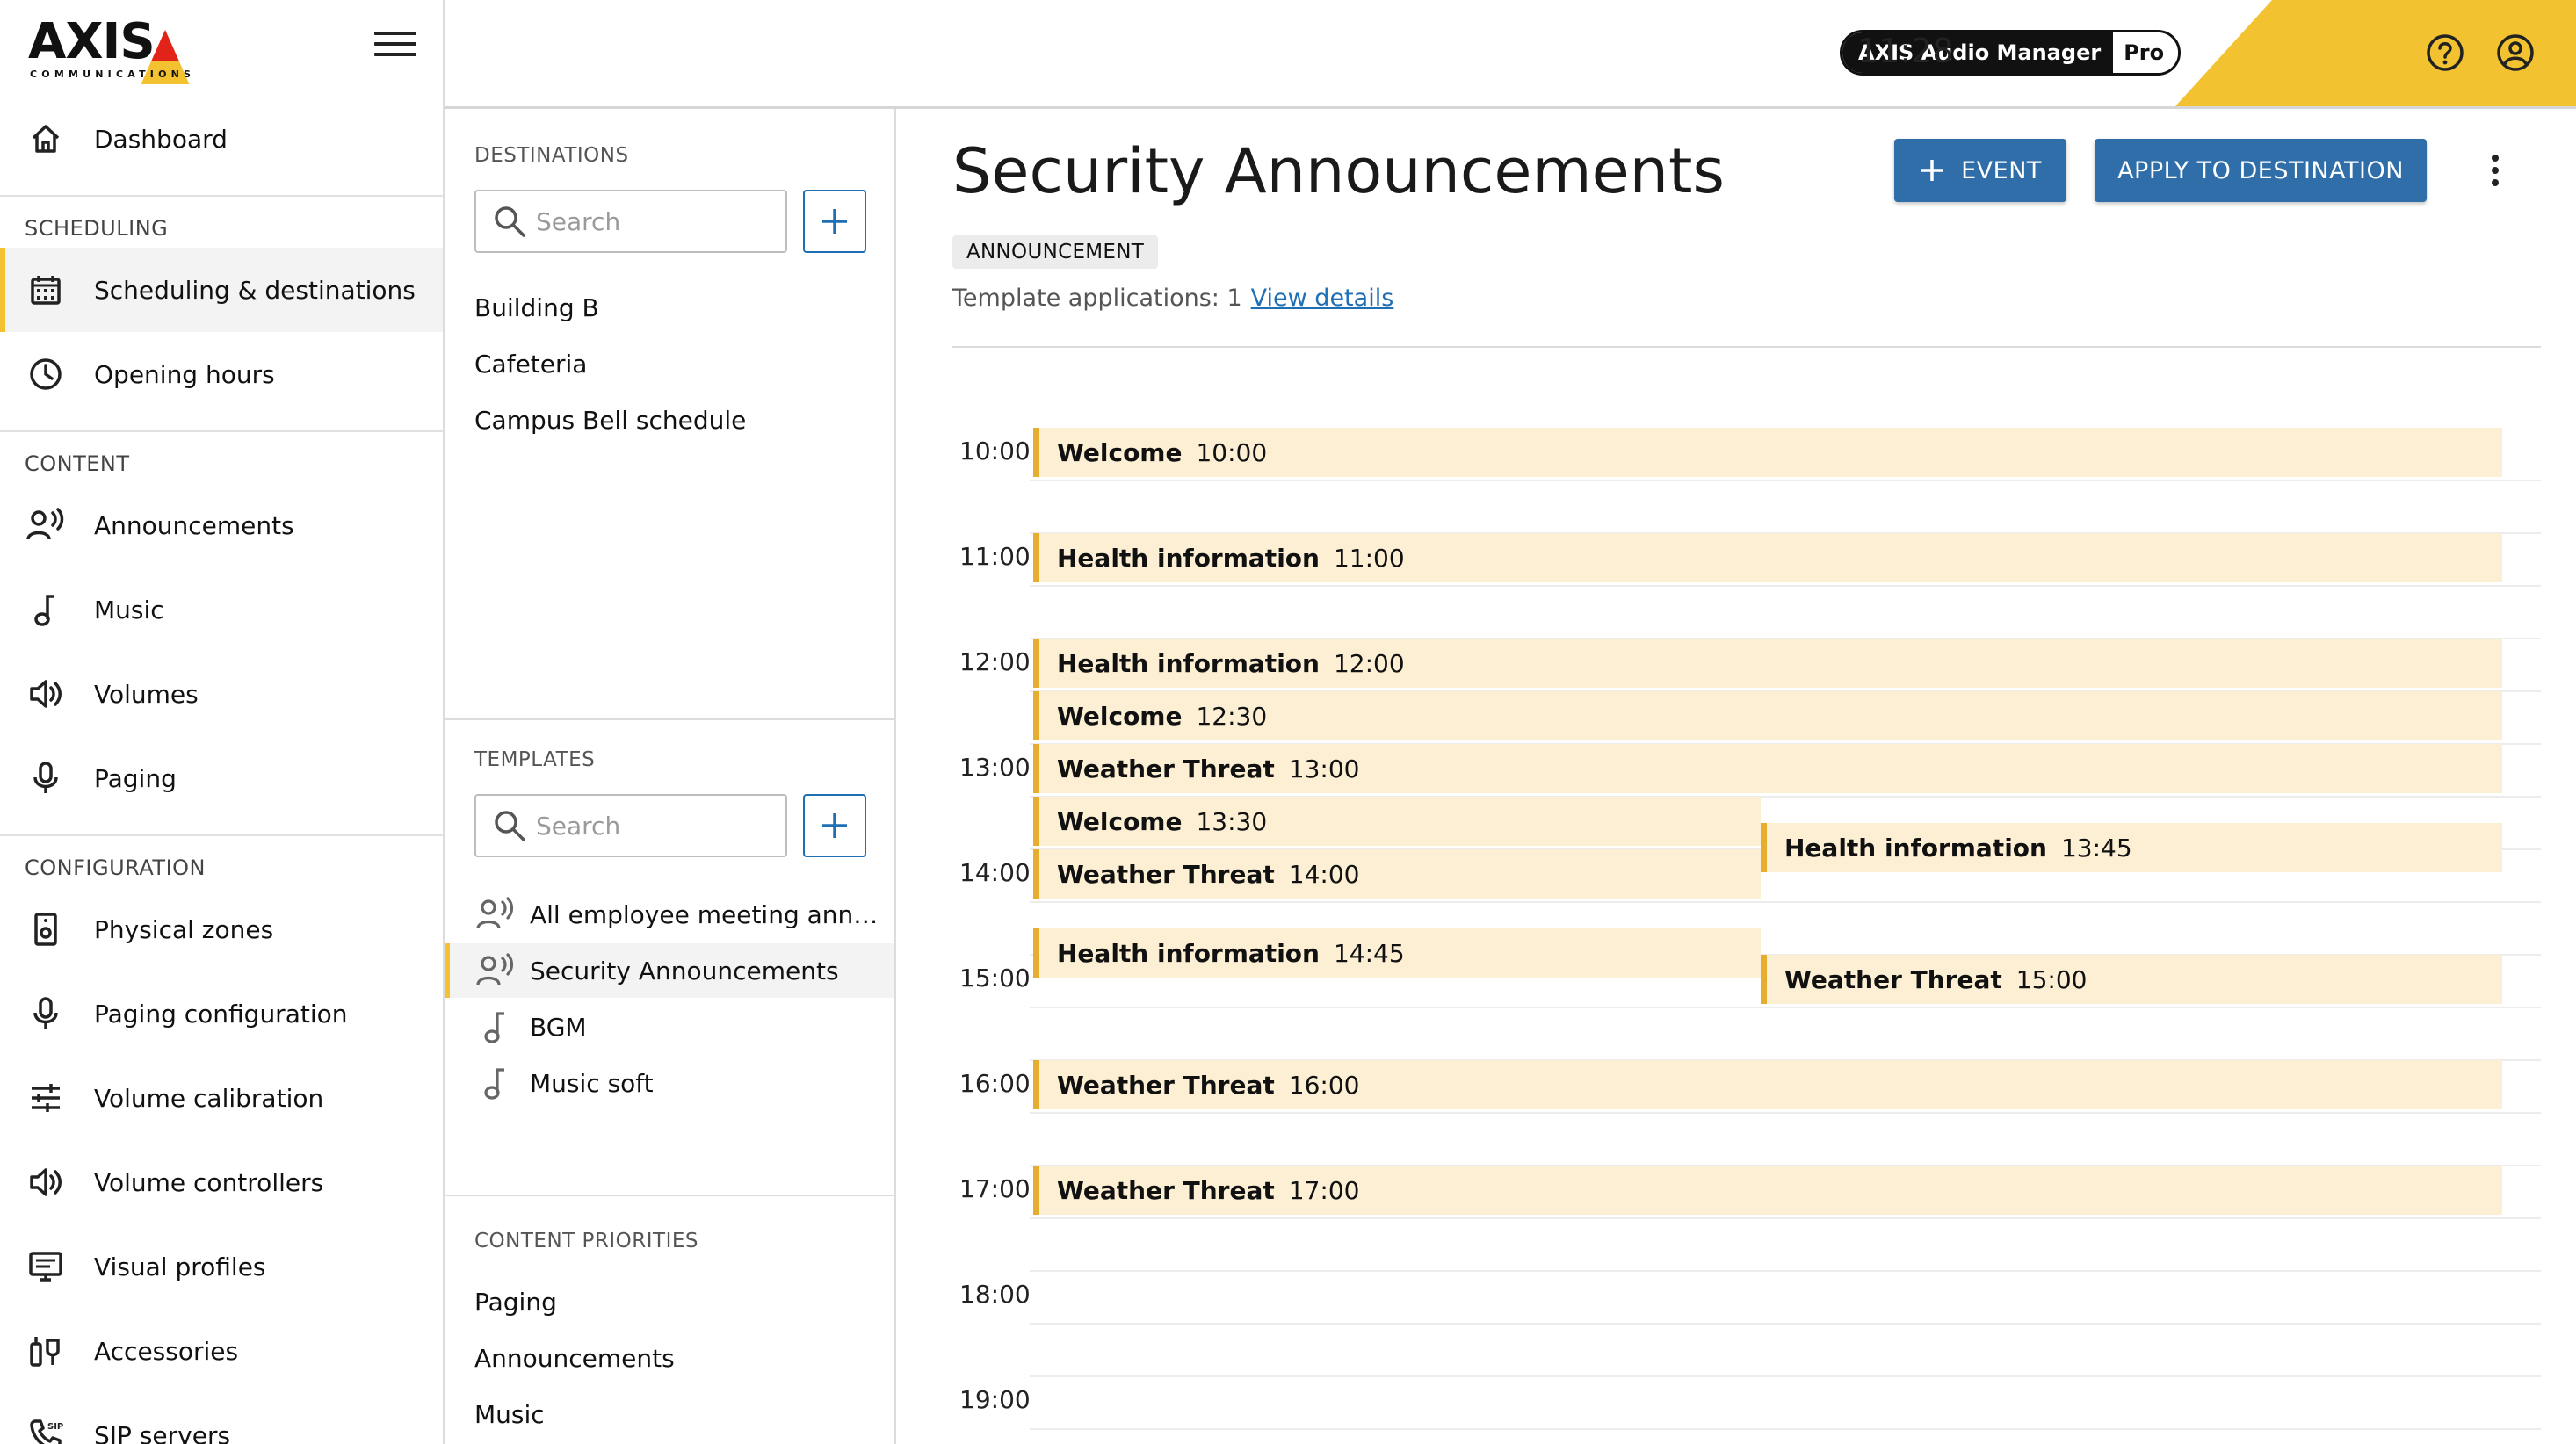  Describe the element at coordinates (2131, 847) in the screenshot. I see `calendar-event: Health information 13:45` at that location.